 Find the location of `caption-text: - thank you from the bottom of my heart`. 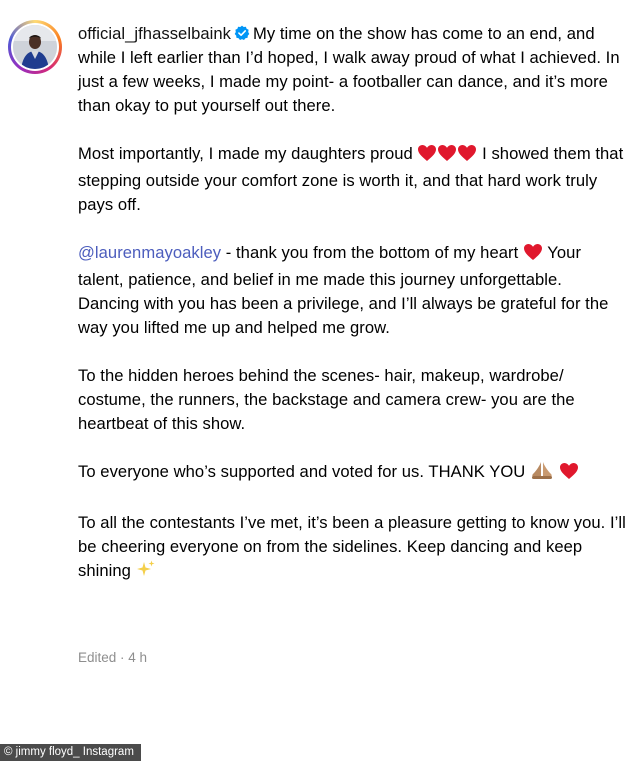

caption-text: - thank you from the bottom of my heart is located at coordinates (372, 252).